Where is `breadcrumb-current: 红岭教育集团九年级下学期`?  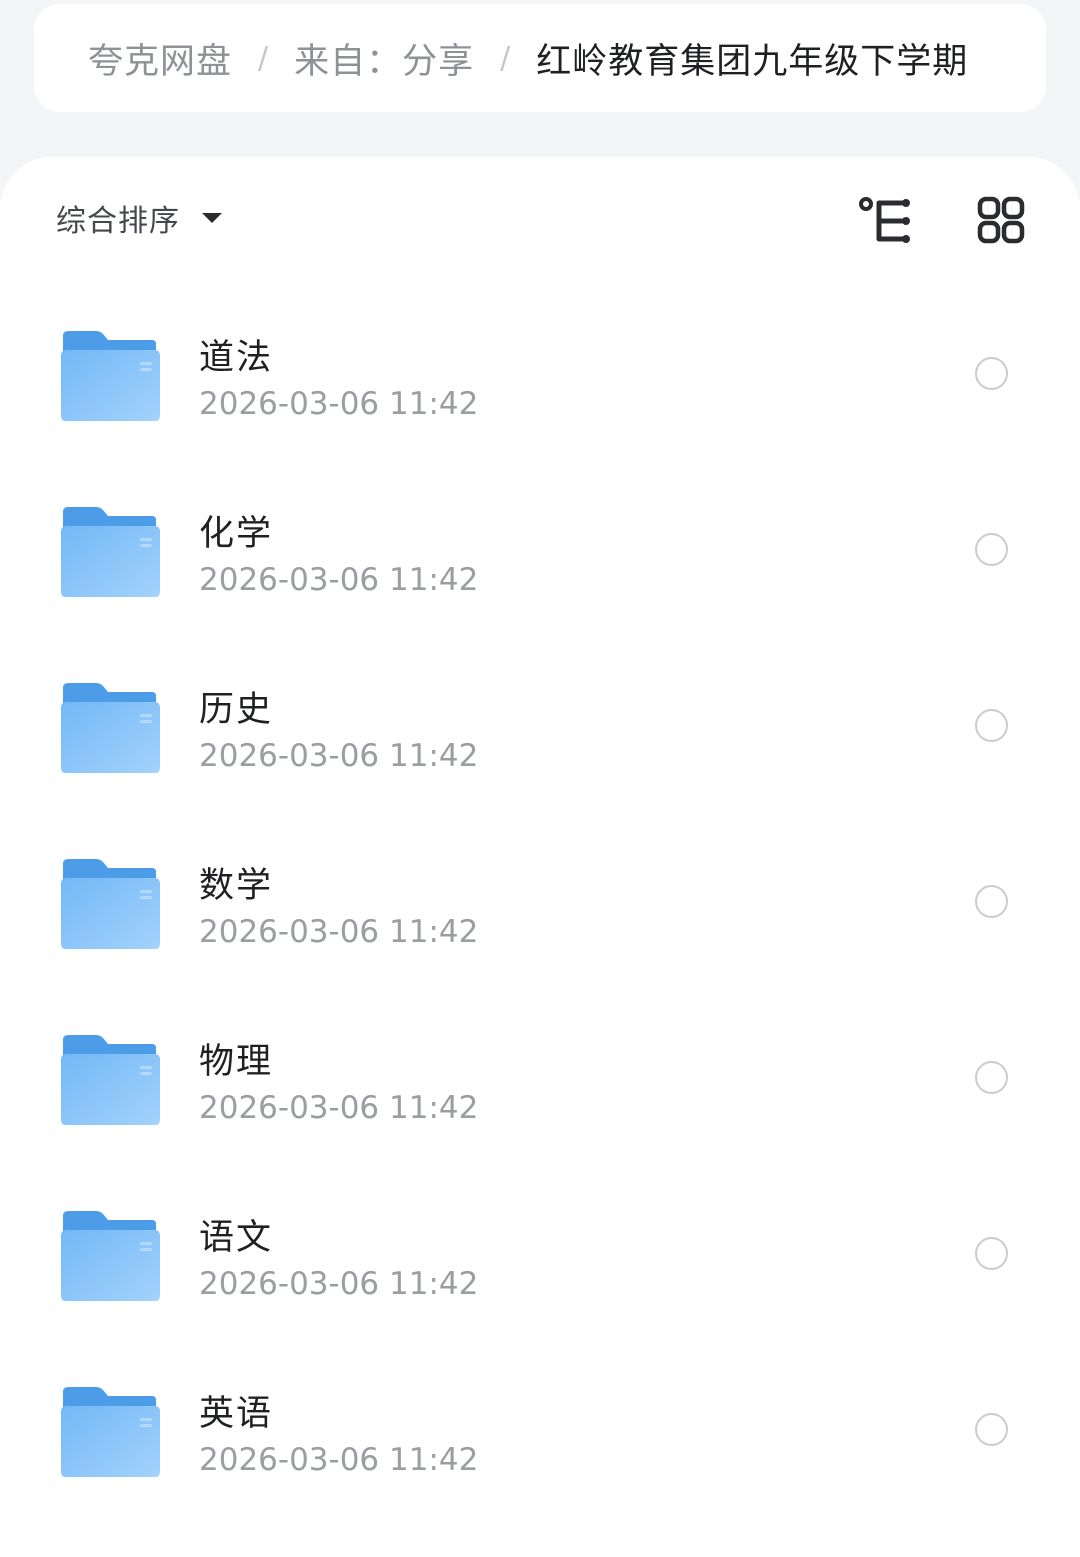
breadcrumb-current: 红岭教育集团九年级下学期 is located at coordinates (752, 61).